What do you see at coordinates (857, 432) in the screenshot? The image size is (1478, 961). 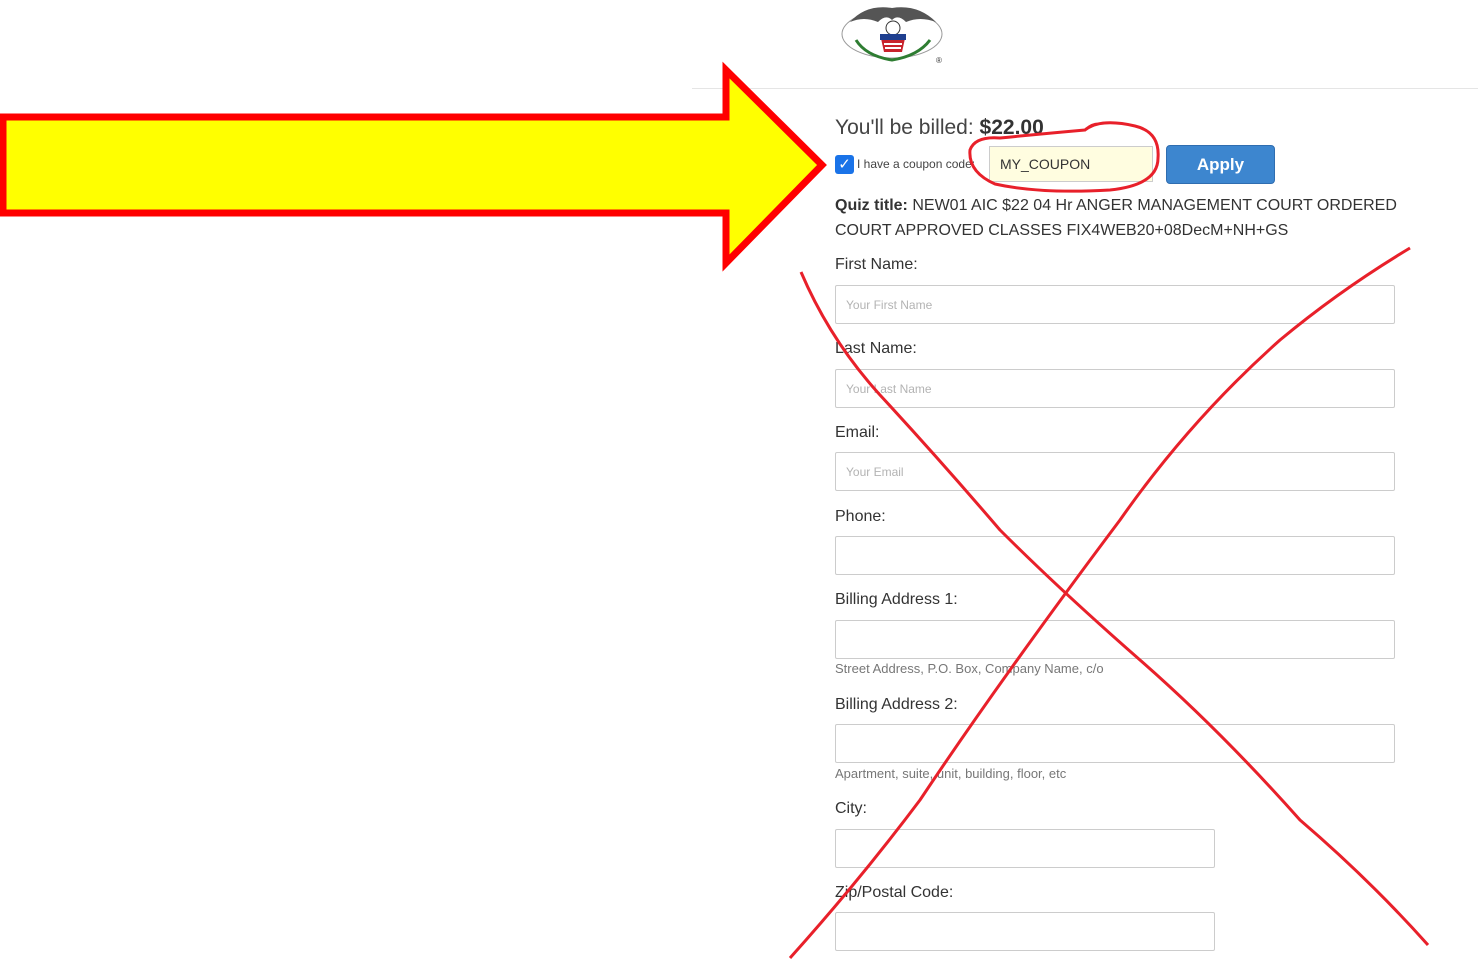 I see `email-label: Email:` at bounding box center [857, 432].